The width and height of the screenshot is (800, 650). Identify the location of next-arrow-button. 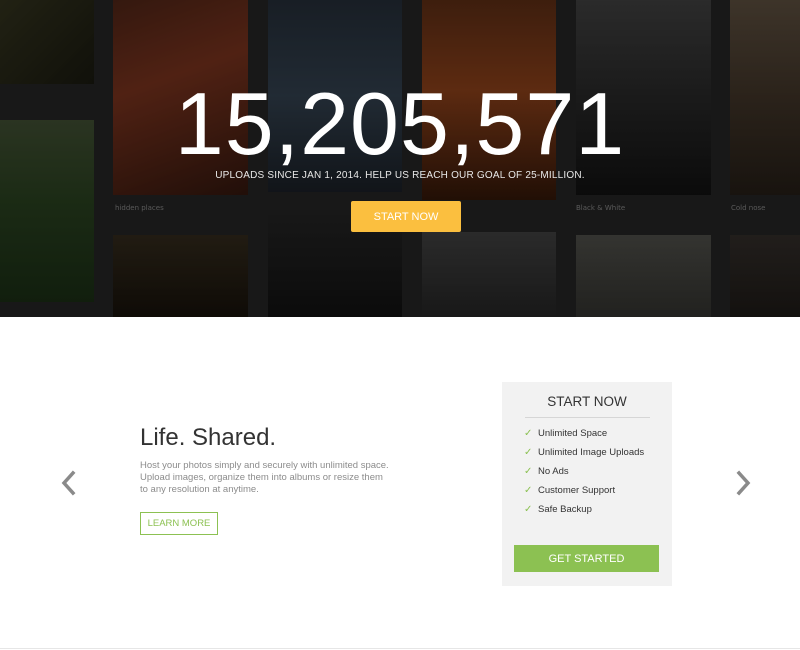
(743, 483).